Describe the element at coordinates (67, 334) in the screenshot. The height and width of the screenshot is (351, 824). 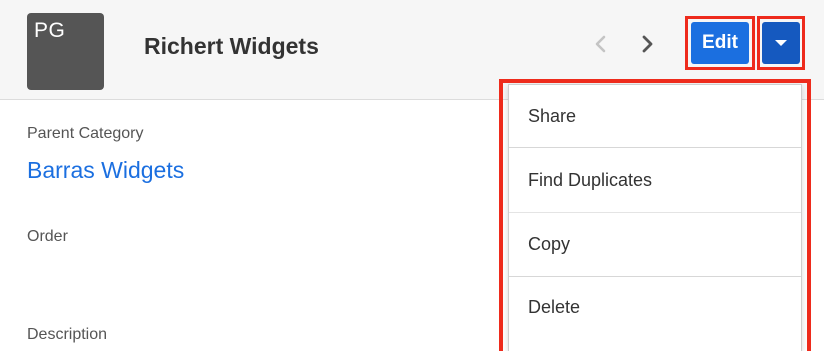
I see `description-label: Description` at that location.